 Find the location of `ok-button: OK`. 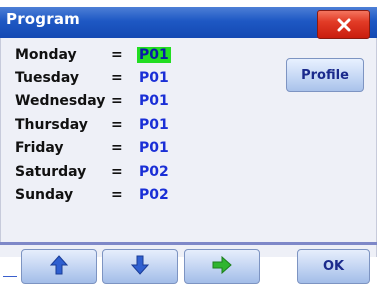

ok-button: OK is located at coordinates (333, 266).